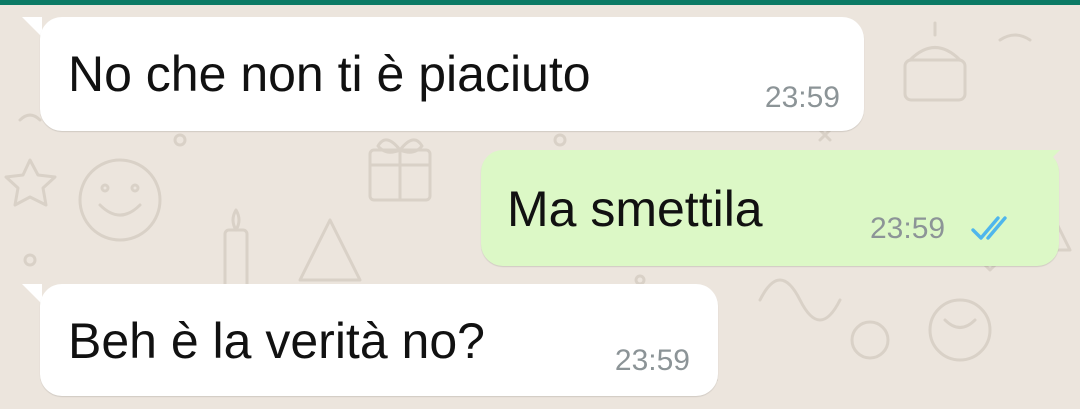 This screenshot has width=1080, height=409. What do you see at coordinates (989, 228) in the screenshot?
I see `double-check-read-icon` at bounding box center [989, 228].